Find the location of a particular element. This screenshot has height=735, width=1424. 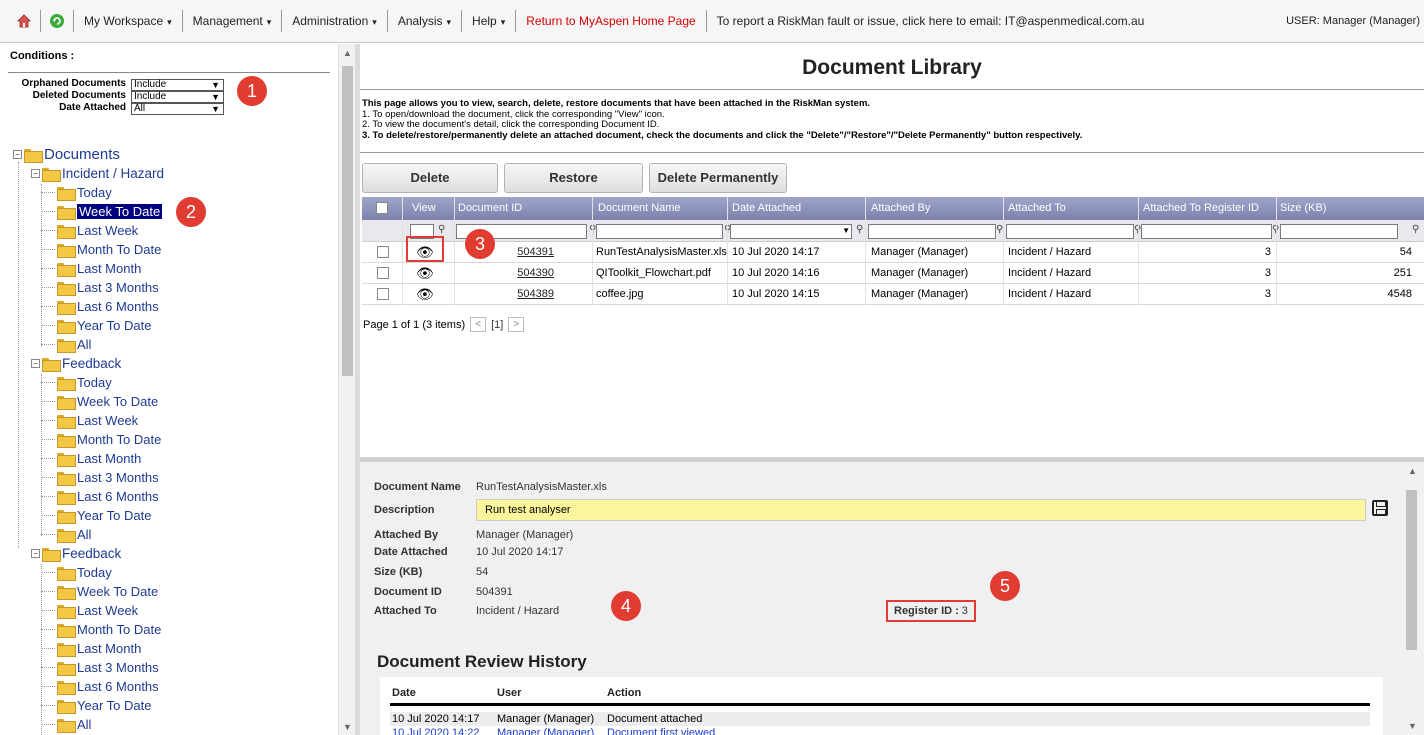

left-scrollbar: ▲ ▼ is located at coordinates (346, 389).